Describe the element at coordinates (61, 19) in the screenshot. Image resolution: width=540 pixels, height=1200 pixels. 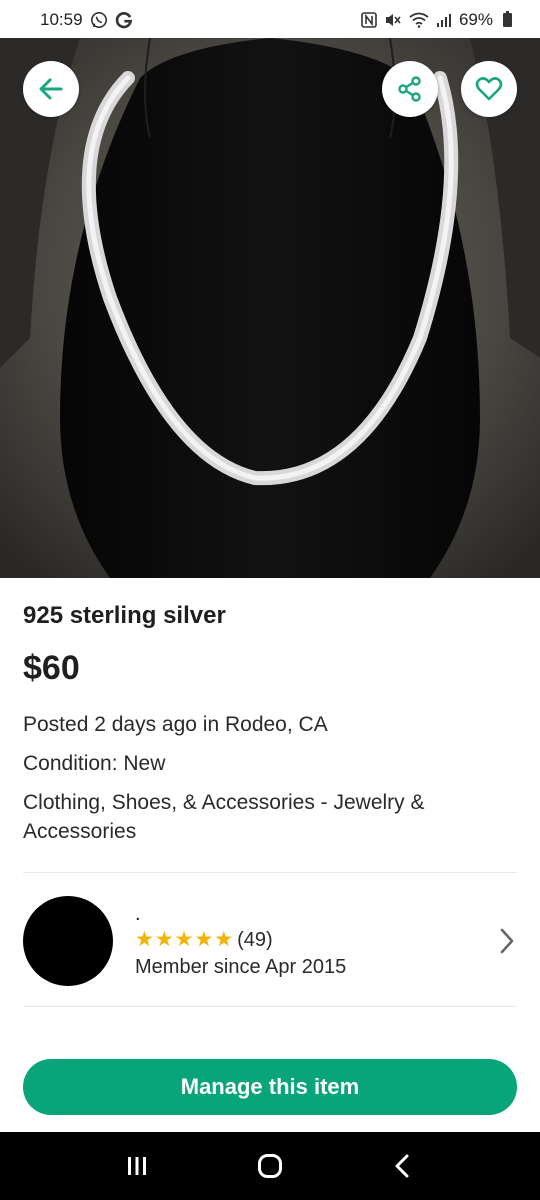
I see `status-time: 10:59` at that location.